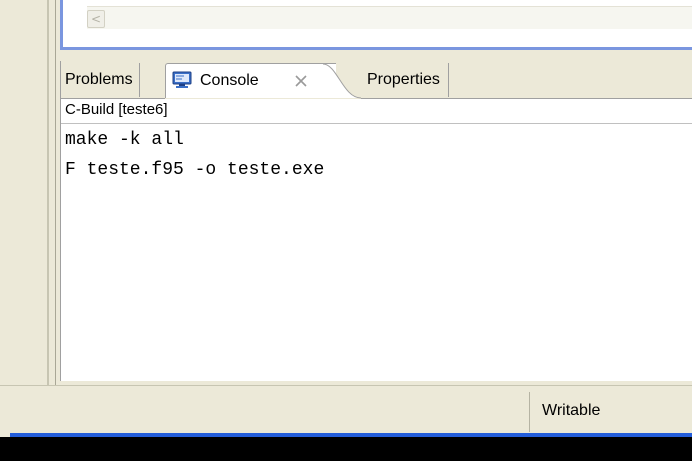  I want to click on status-bar: Writable, so click(346, 409).